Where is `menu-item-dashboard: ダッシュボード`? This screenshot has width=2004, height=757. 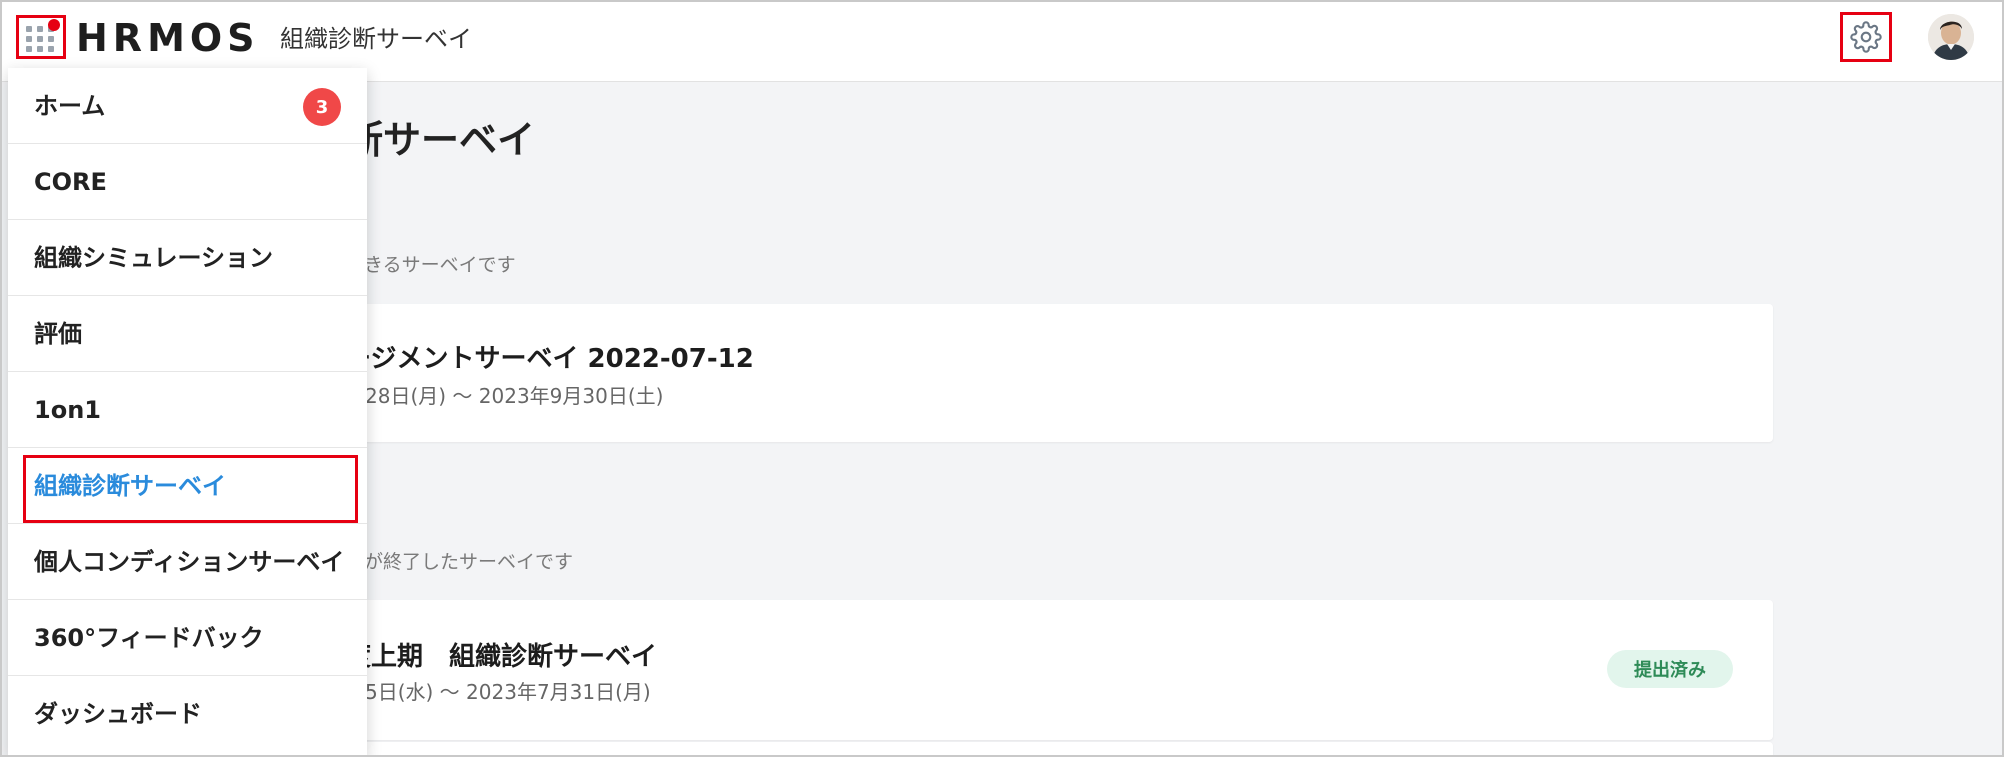
menu-item-dashboard: ダッシュボード is located at coordinates (187, 714).